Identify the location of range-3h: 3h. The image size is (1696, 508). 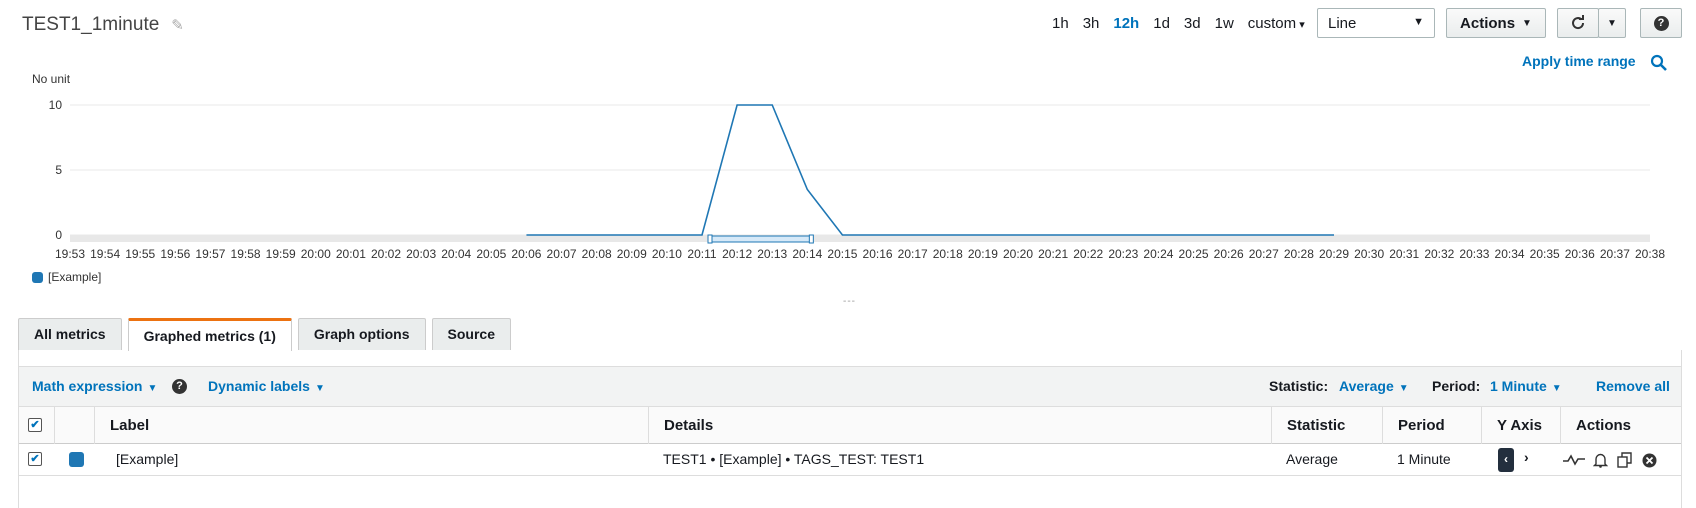
(1091, 23).